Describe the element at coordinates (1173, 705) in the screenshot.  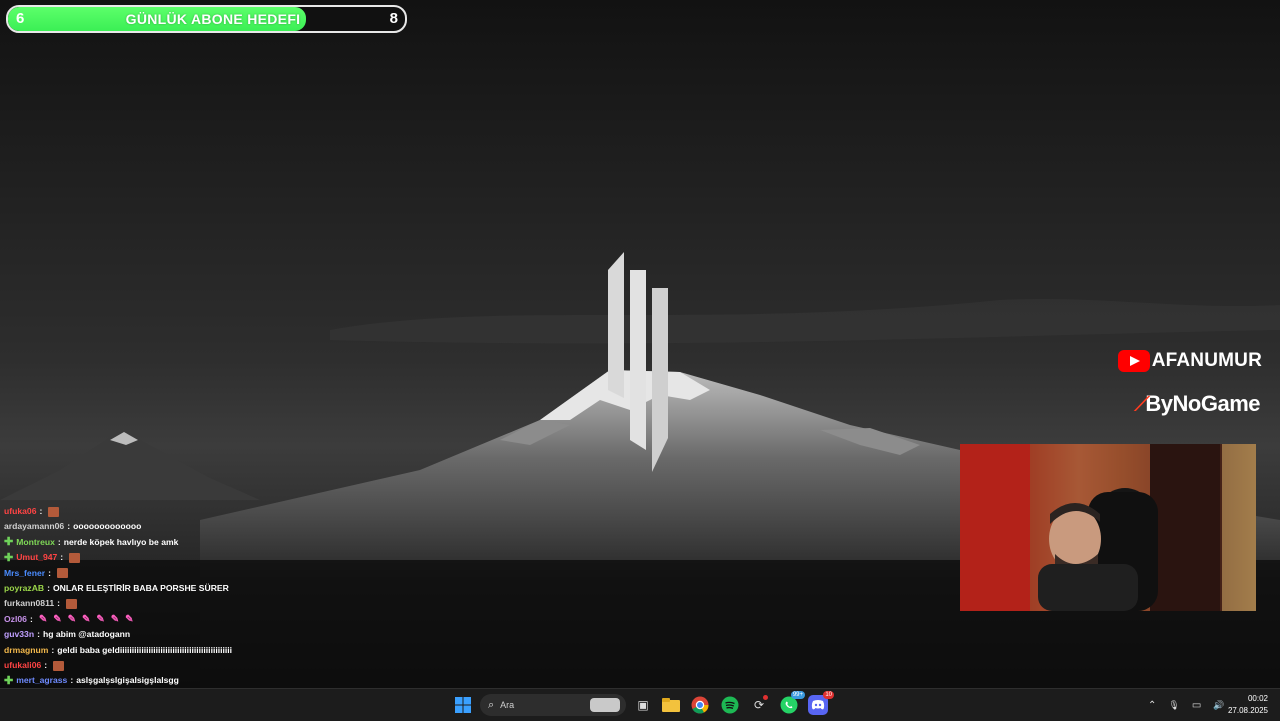
I see `microphone-icon: 🎙` at that location.